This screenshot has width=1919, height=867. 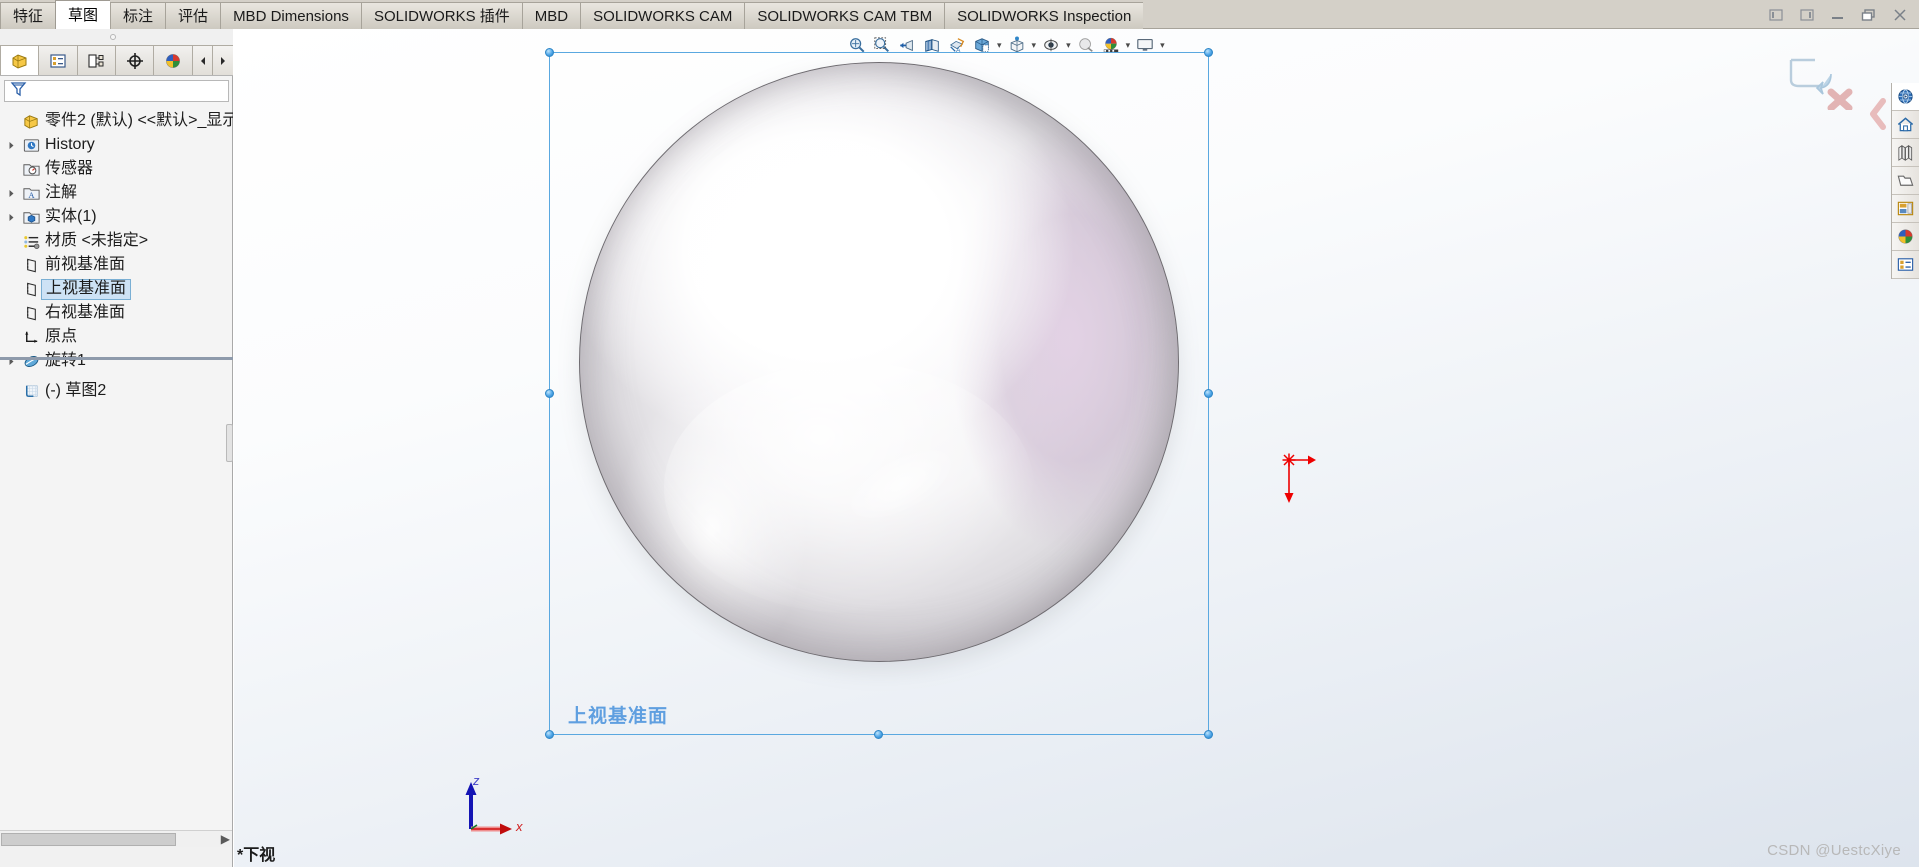 What do you see at coordinates (1312, 483) in the screenshot?
I see `sketch-origin-marker` at bounding box center [1312, 483].